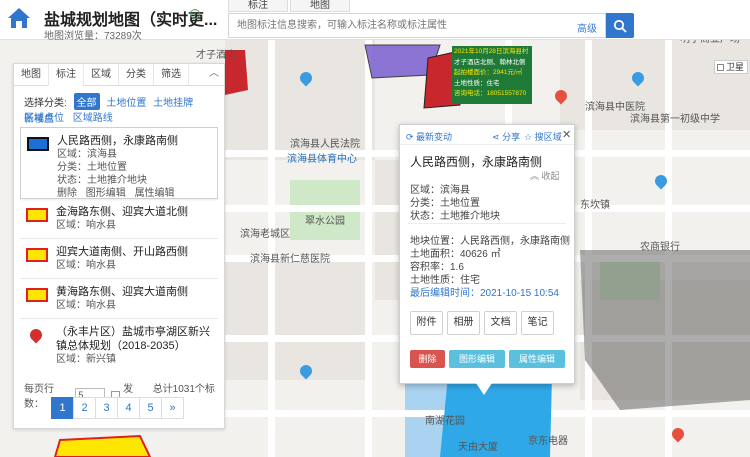  I want to click on recent-changes-label: 最新变动, so click(434, 137).